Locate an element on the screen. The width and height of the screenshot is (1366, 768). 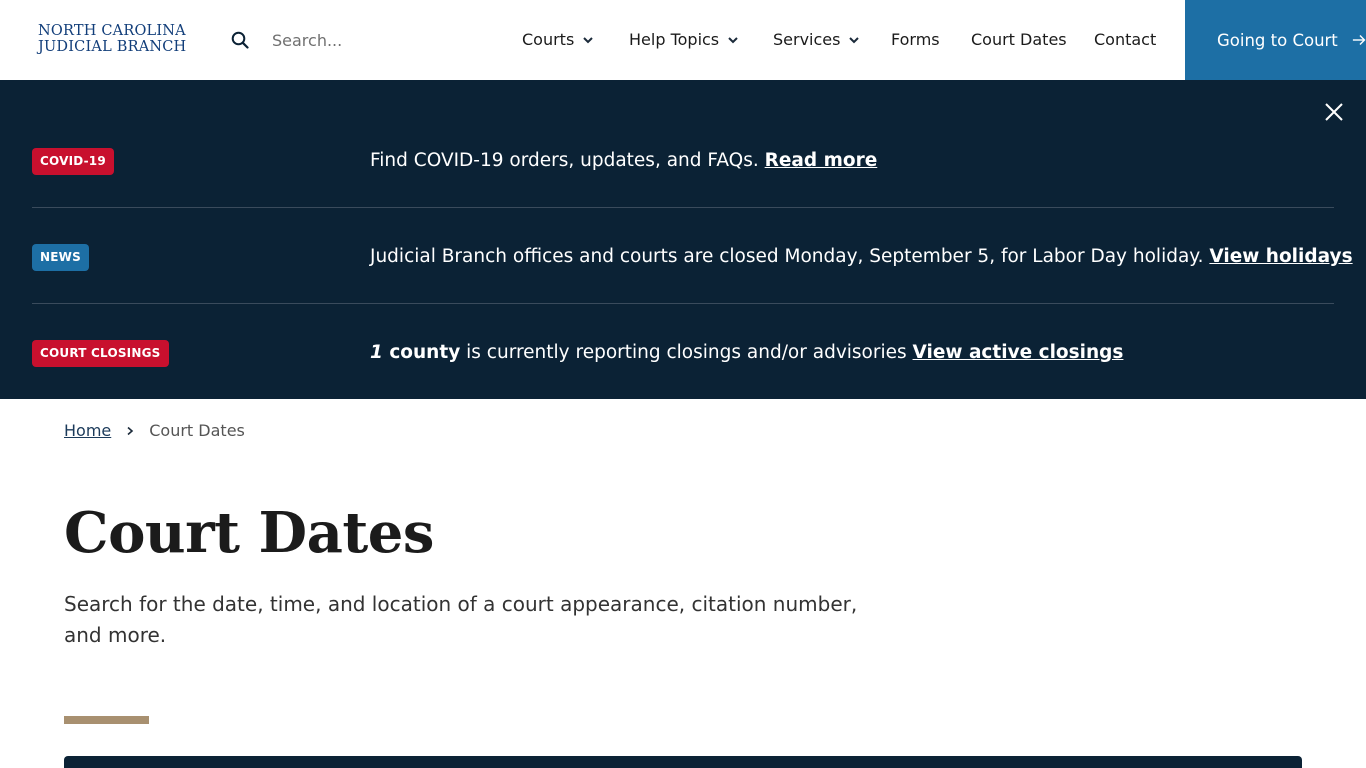
nav-courts-label: Courts is located at coordinates (548, 39).